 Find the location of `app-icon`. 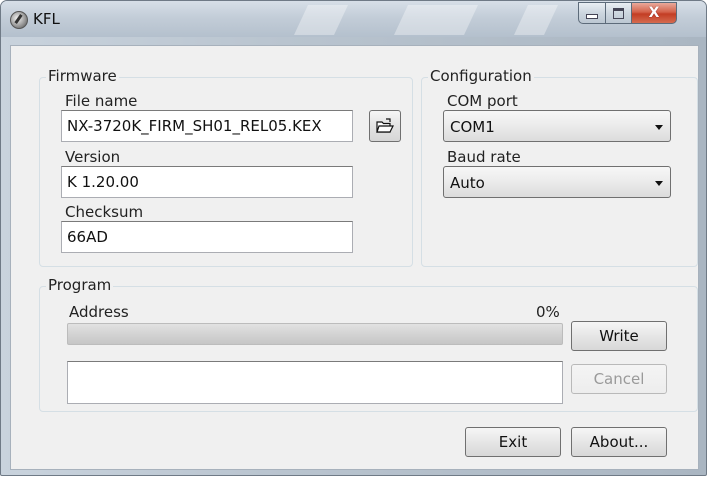

app-icon is located at coordinates (19, 20).